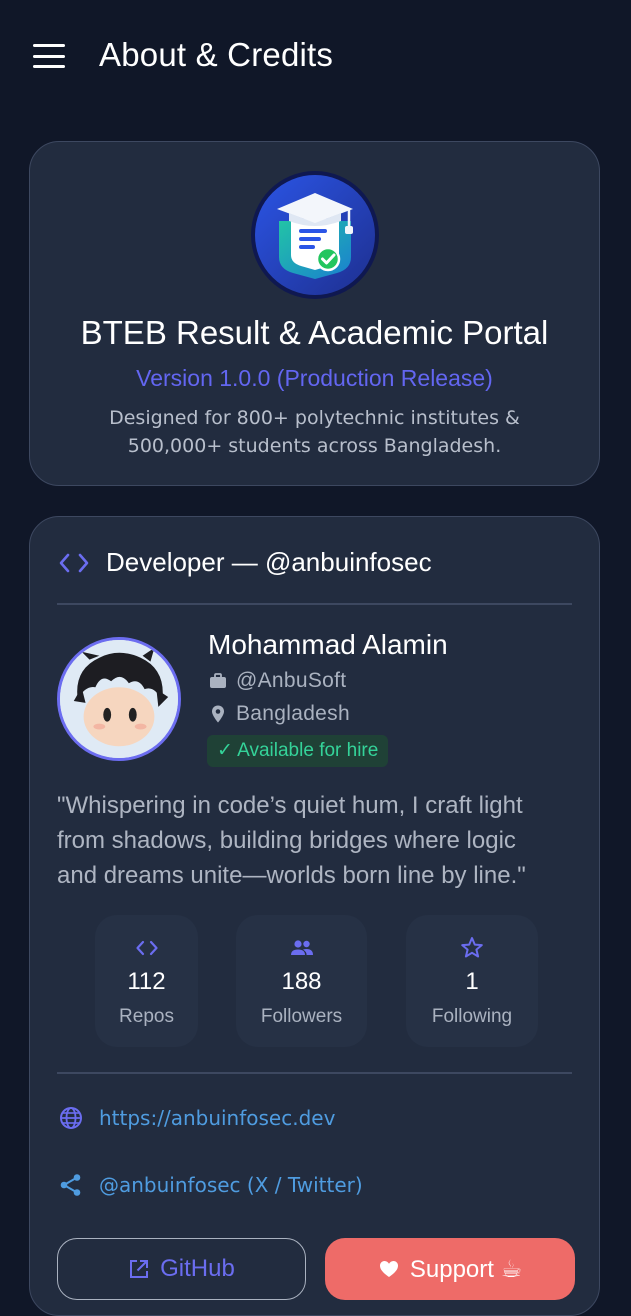 The height and width of the screenshot is (1316, 631). What do you see at coordinates (231, 1185) in the screenshot?
I see `twitter-handle: @anbuinfosec (X / Twitter)` at bounding box center [231, 1185].